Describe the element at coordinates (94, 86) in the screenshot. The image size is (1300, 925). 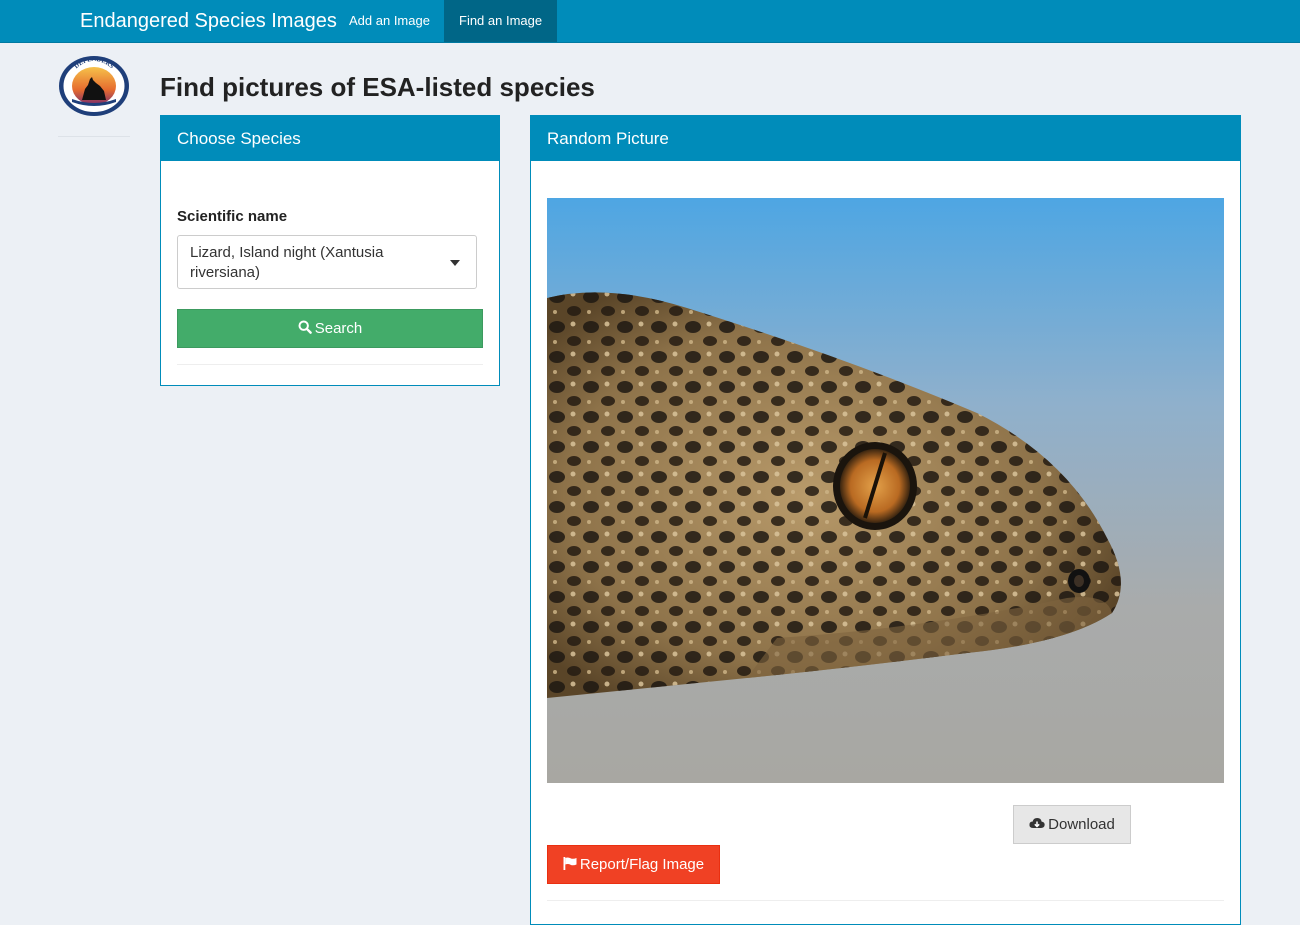
I see `defenders-of-wildlife-logo-icon: DEFENDERS` at that location.